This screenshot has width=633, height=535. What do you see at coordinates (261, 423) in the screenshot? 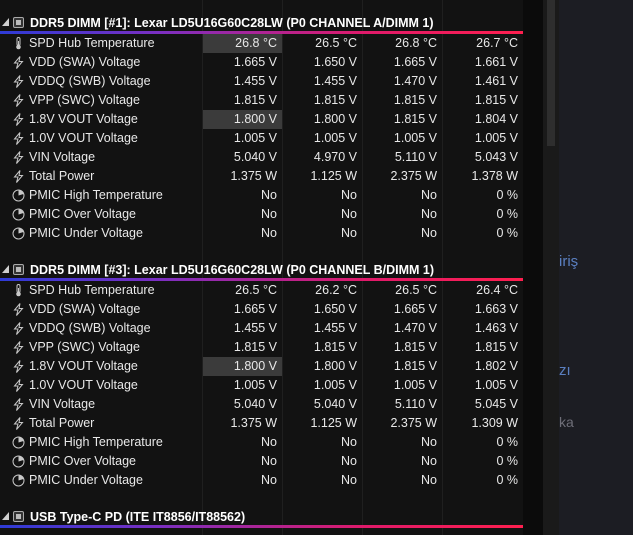
I see `sensor-row: Total Power 1.375 W 1.125 W 2.375 W 1.309 W` at bounding box center [261, 423].